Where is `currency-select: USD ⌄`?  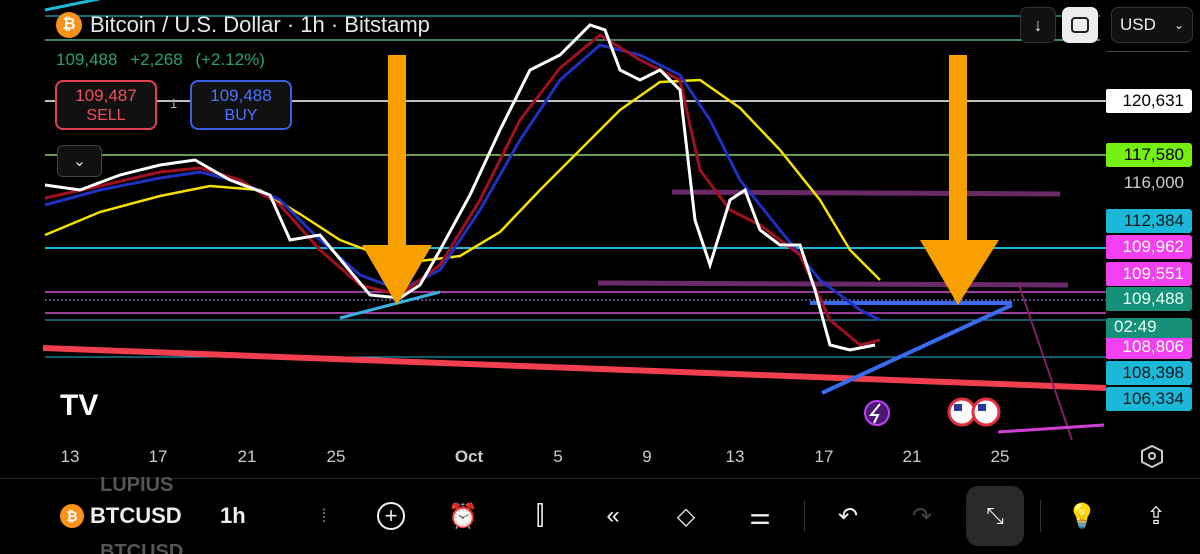 currency-select: USD ⌄ is located at coordinates (1152, 25).